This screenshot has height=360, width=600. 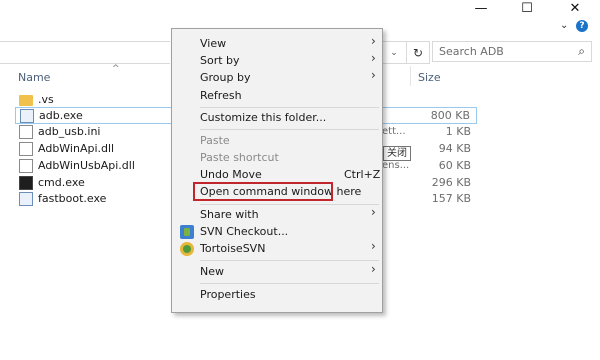 I want to click on menu-item-label: New, so click(x=212, y=271).